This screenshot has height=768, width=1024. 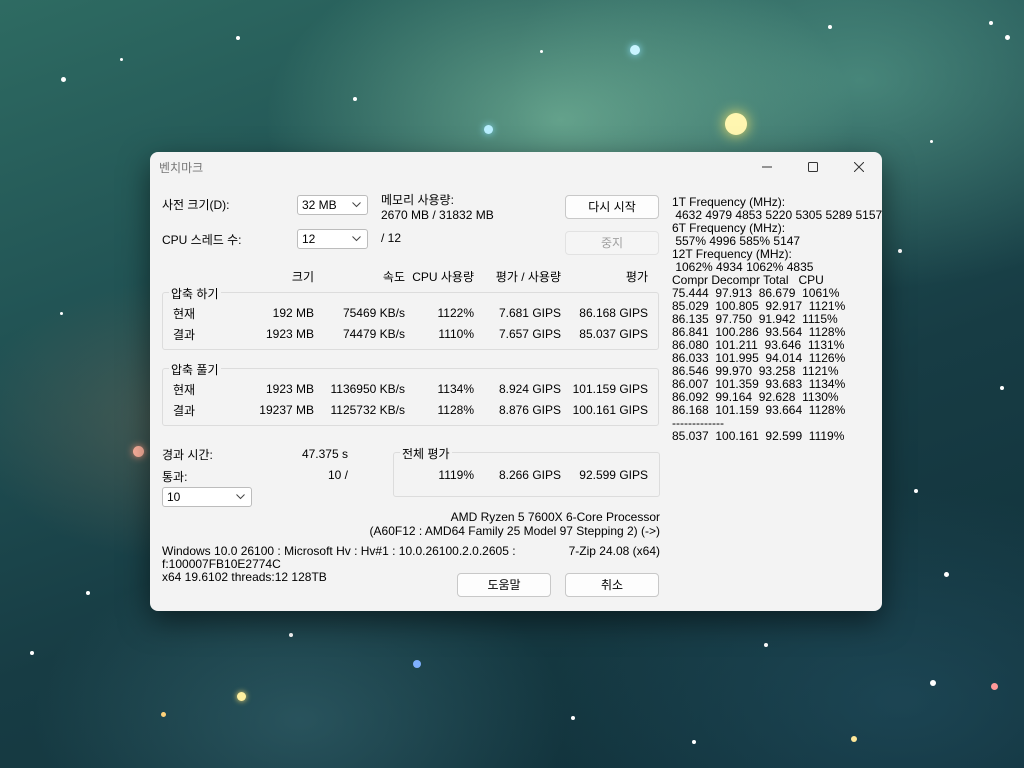 I want to click on cell-rating-per-usage: 8.924 GIPS, so click(x=529, y=389).